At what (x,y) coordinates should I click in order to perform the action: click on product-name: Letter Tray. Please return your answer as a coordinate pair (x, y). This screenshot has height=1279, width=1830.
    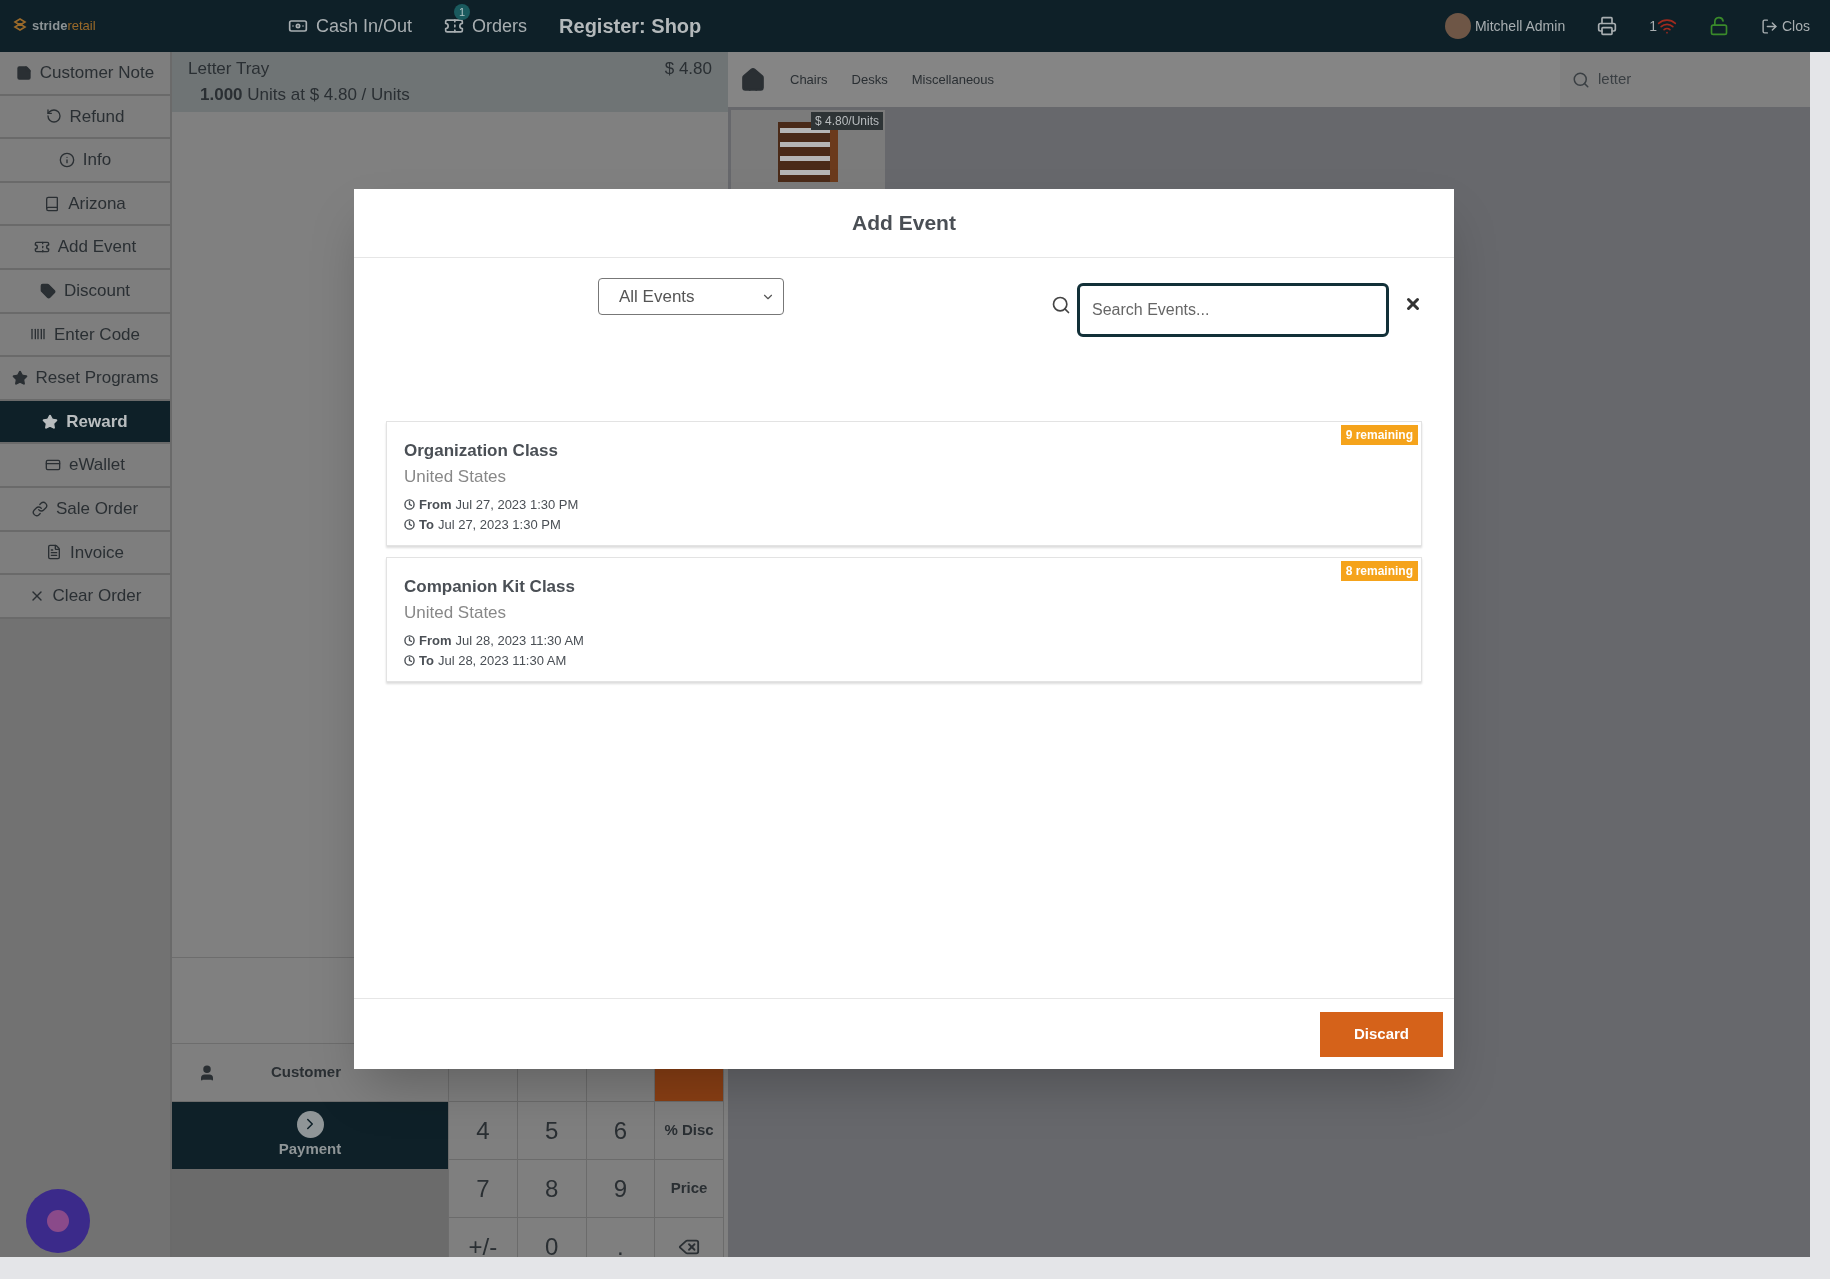
    Looking at the image, I should click on (229, 69).